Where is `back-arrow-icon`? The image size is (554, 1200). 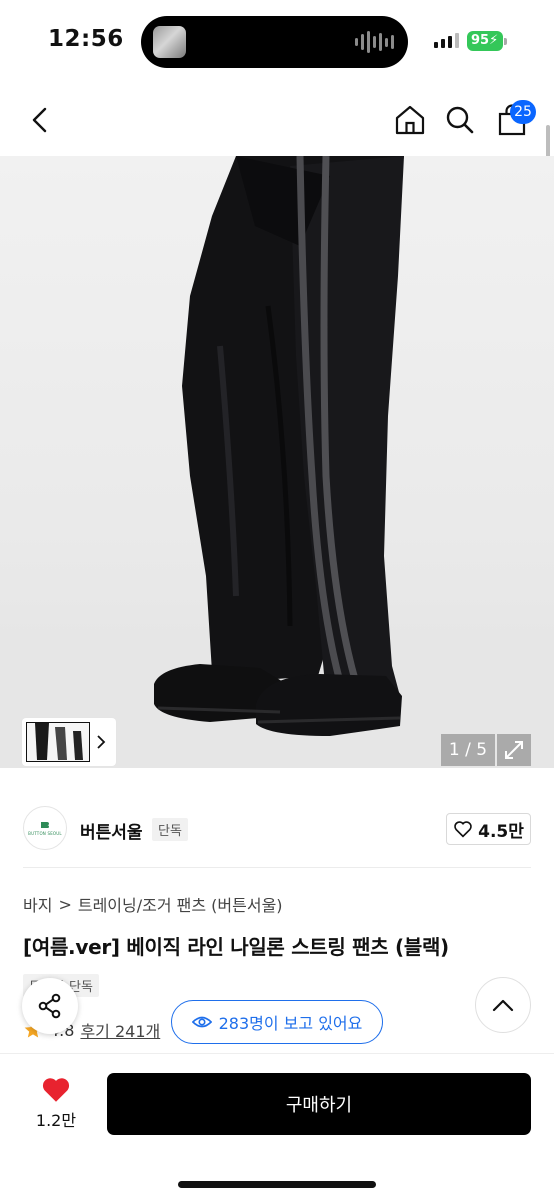
back-arrow-icon is located at coordinates (39, 120).